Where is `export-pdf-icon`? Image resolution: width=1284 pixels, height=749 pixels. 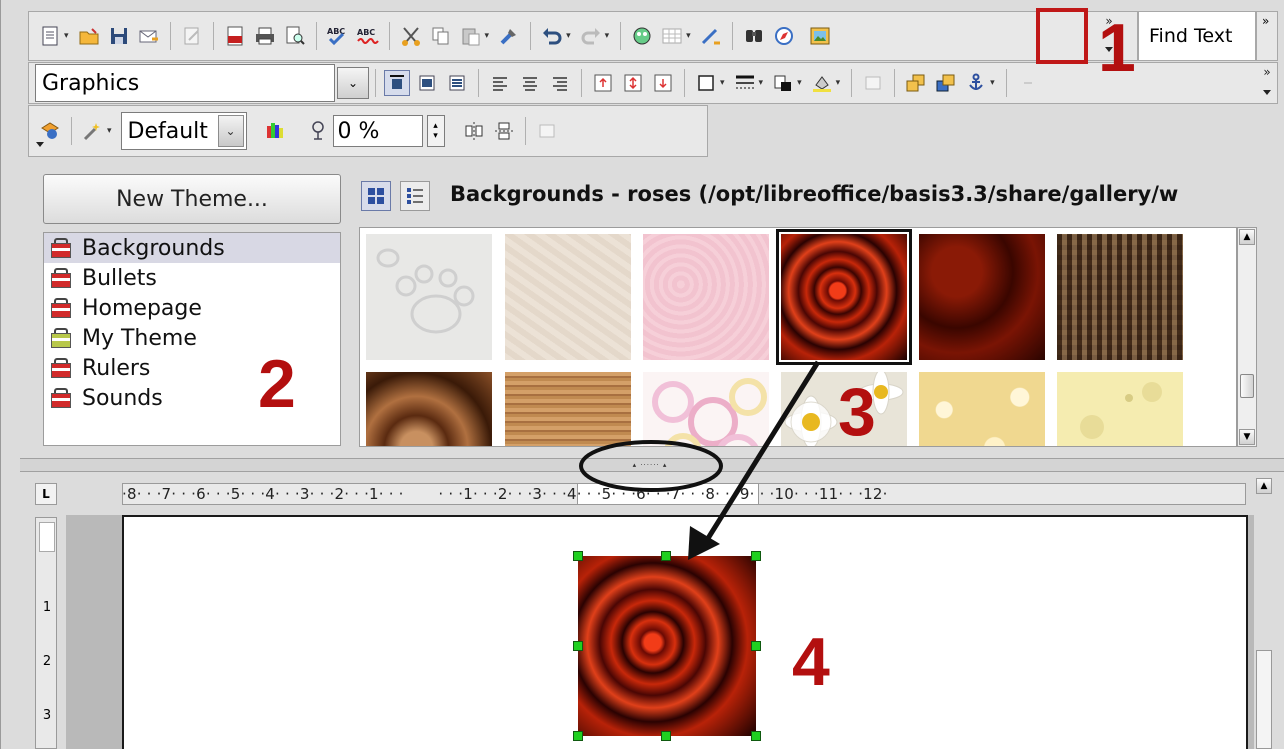
export-pdf-icon is located at coordinates (235, 36).